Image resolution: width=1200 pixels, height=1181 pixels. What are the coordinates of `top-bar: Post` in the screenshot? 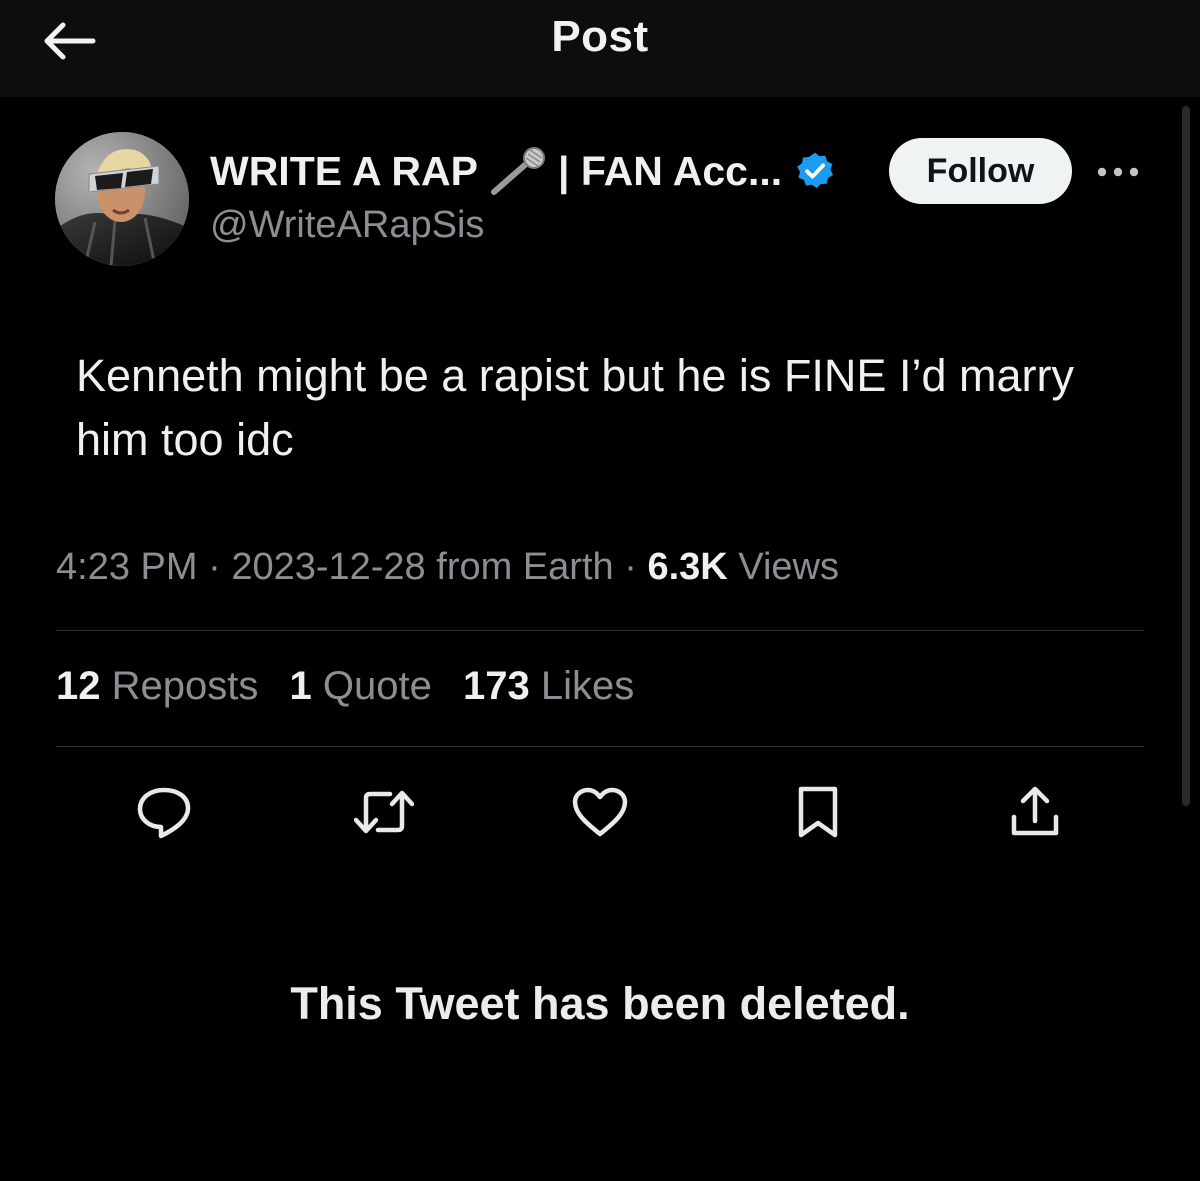 It's located at (600, 48).